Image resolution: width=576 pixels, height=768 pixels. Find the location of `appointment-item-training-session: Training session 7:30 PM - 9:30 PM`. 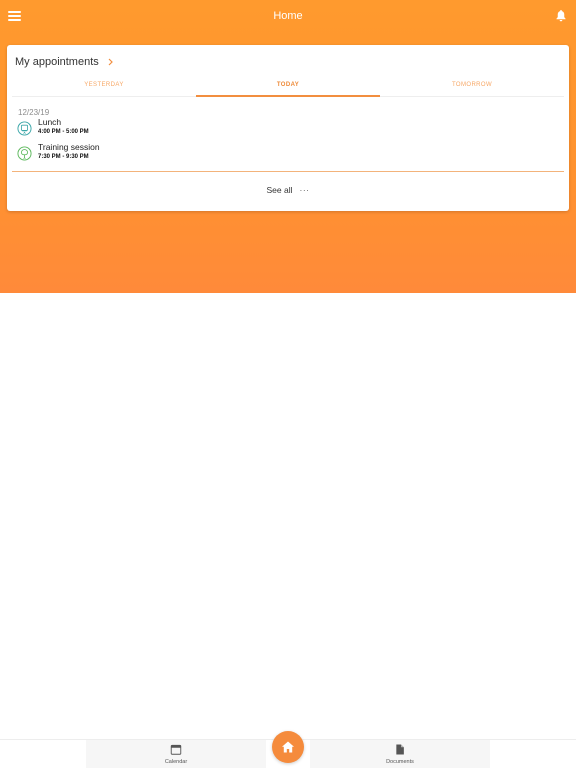

appointment-item-training-session: Training session 7:30 PM - 9:30 PM is located at coordinates (287, 153).